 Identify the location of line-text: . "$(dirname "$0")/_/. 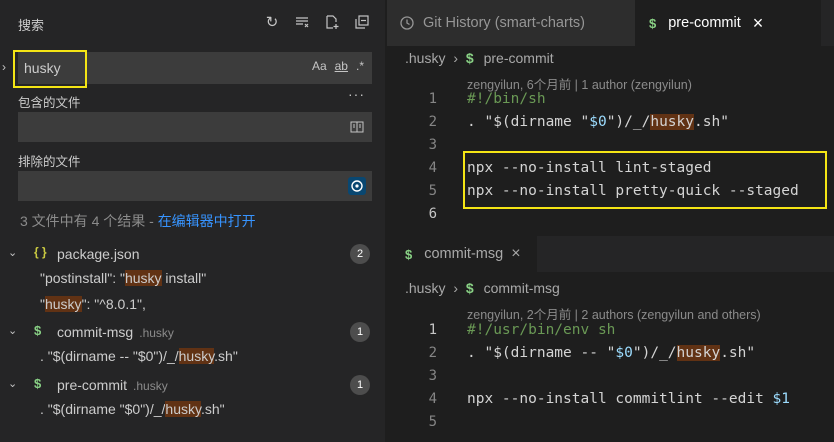
(103, 409).